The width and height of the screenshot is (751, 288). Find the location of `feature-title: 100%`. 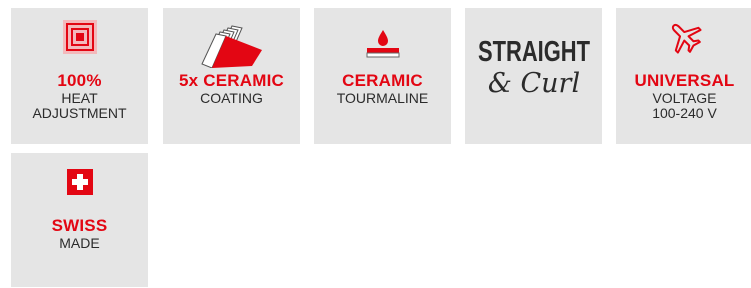

feature-title: 100% is located at coordinates (79, 80).